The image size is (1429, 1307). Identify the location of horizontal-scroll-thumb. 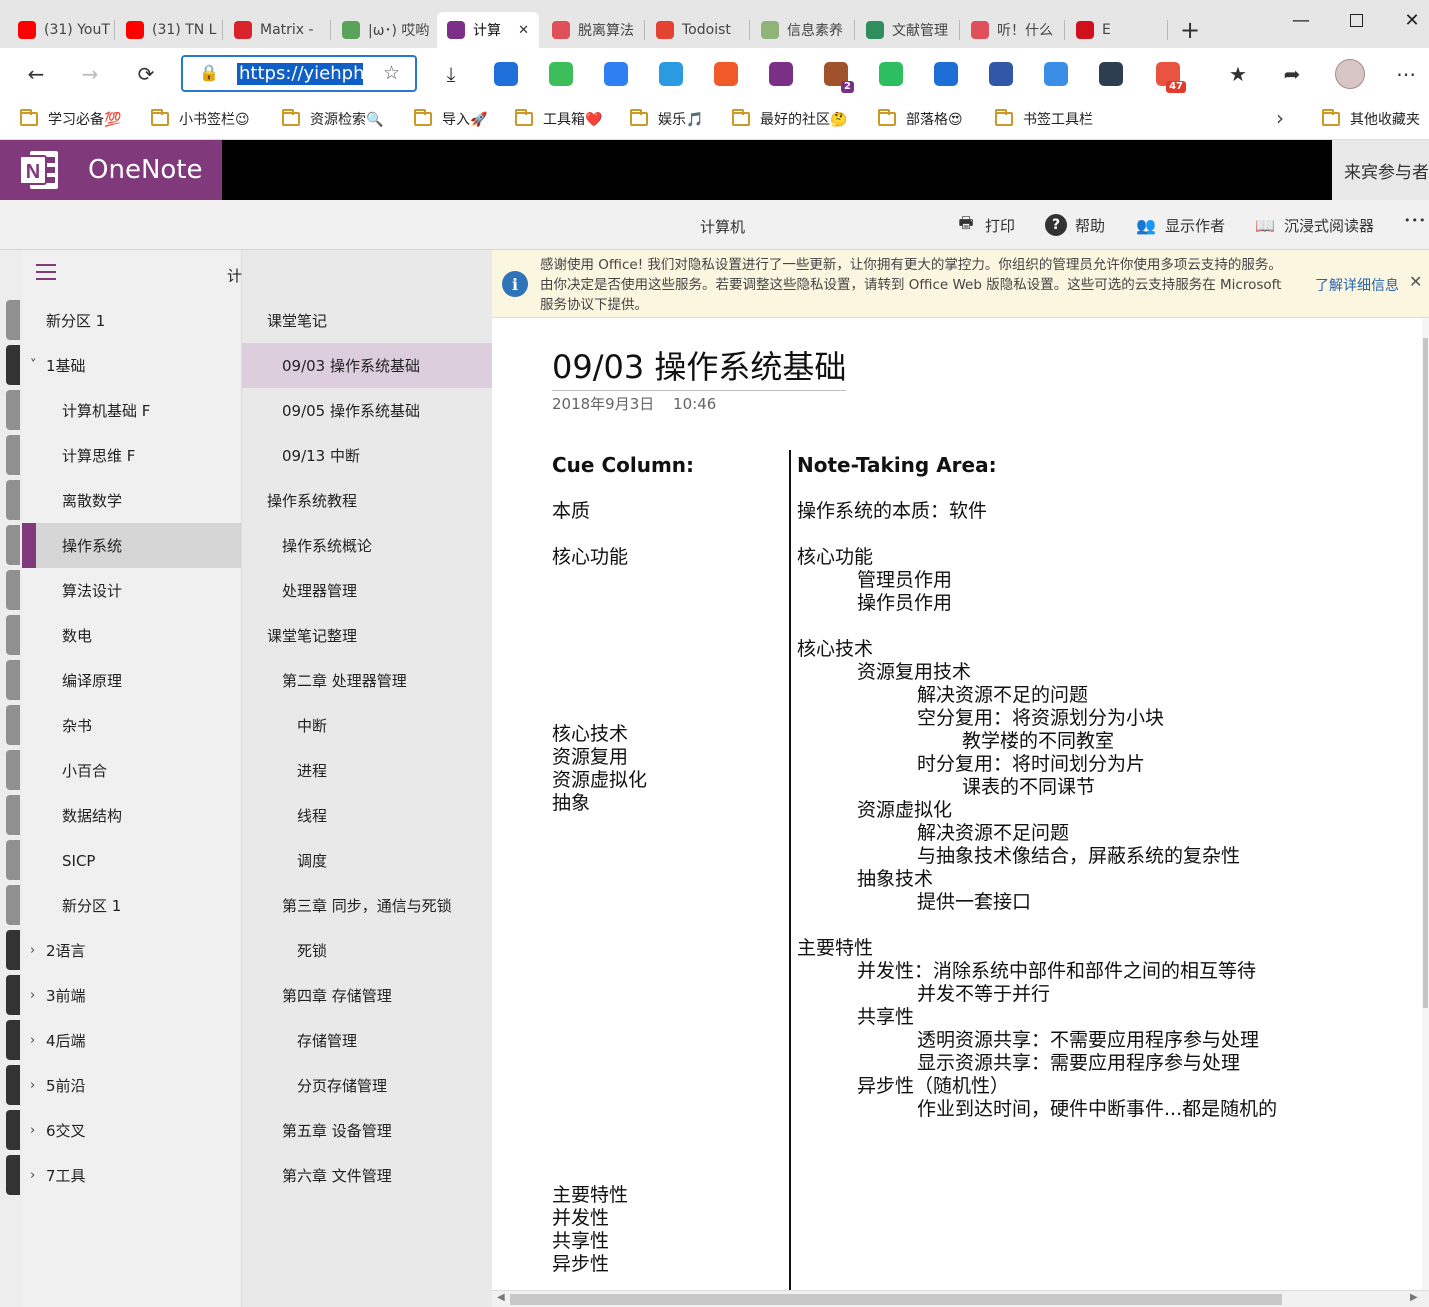
(896, 1299).